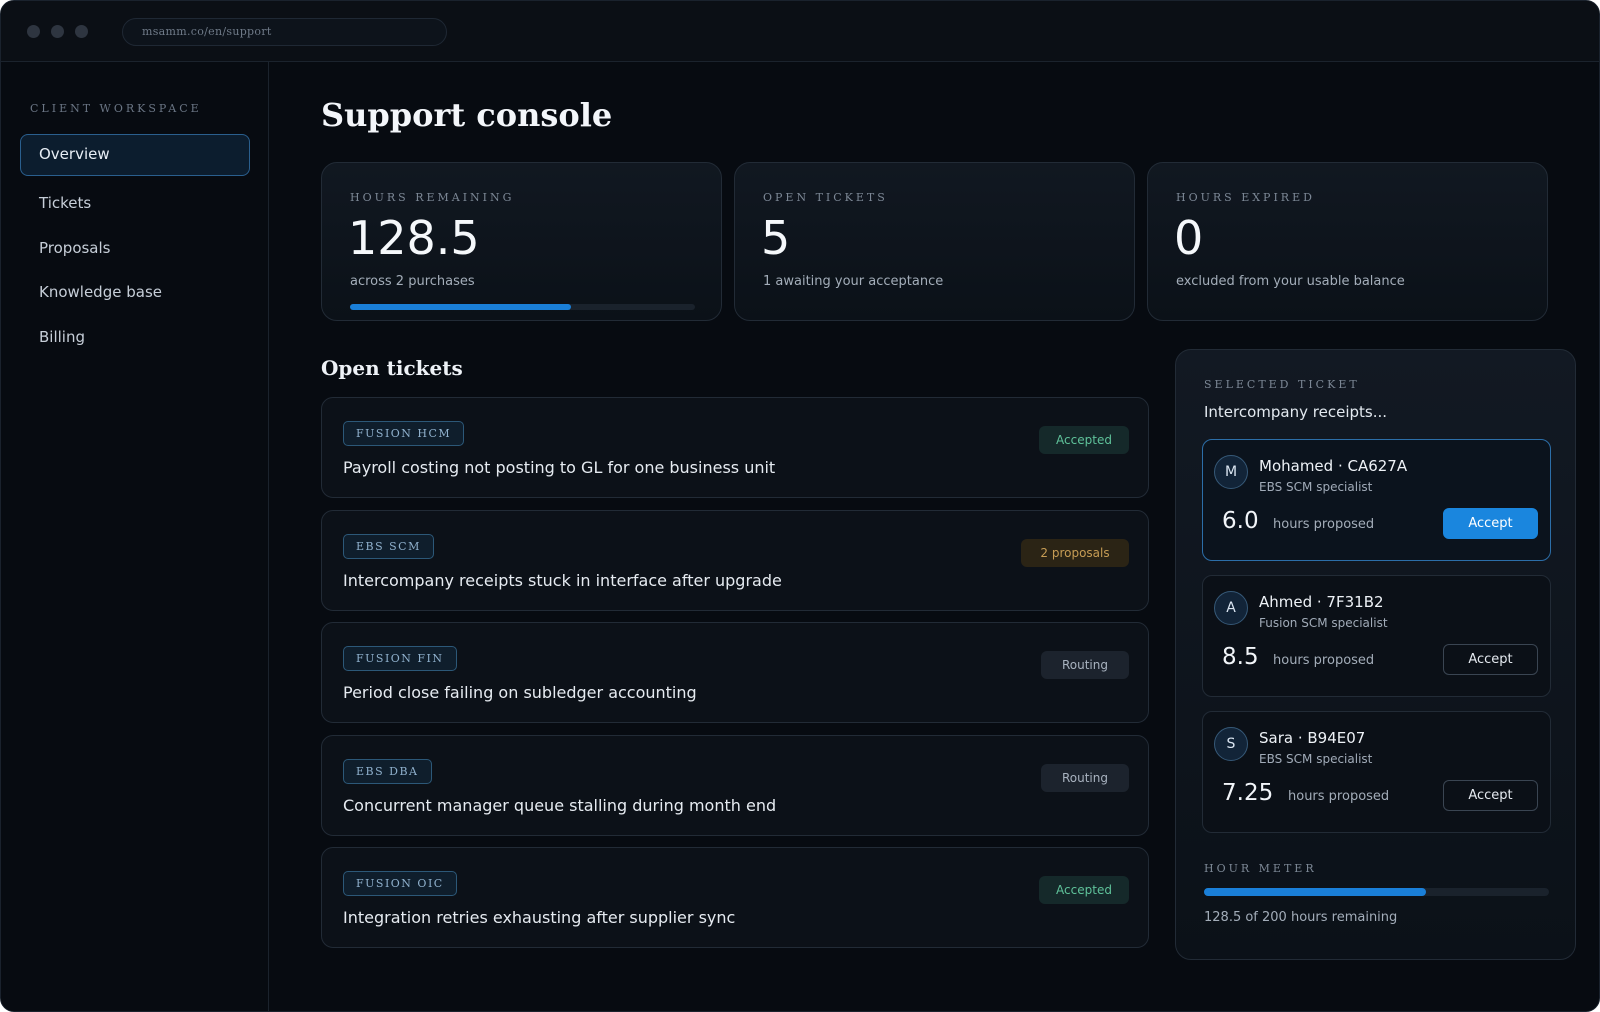 The width and height of the screenshot is (1600, 1012). I want to click on ticket-product-tag: EBS SCM, so click(388, 546).